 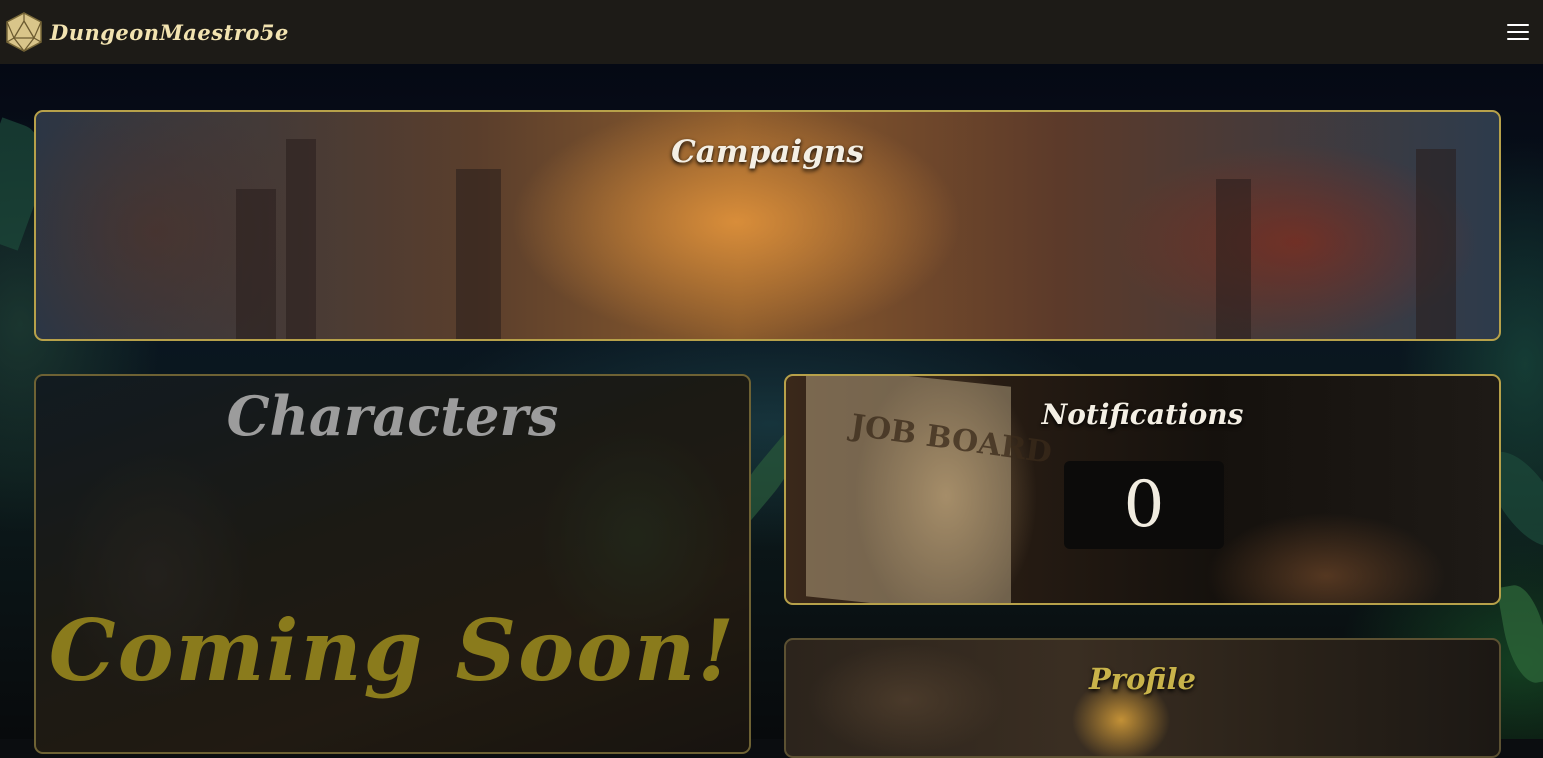 I want to click on notification-count: 0, so click(x=1144, y=505).